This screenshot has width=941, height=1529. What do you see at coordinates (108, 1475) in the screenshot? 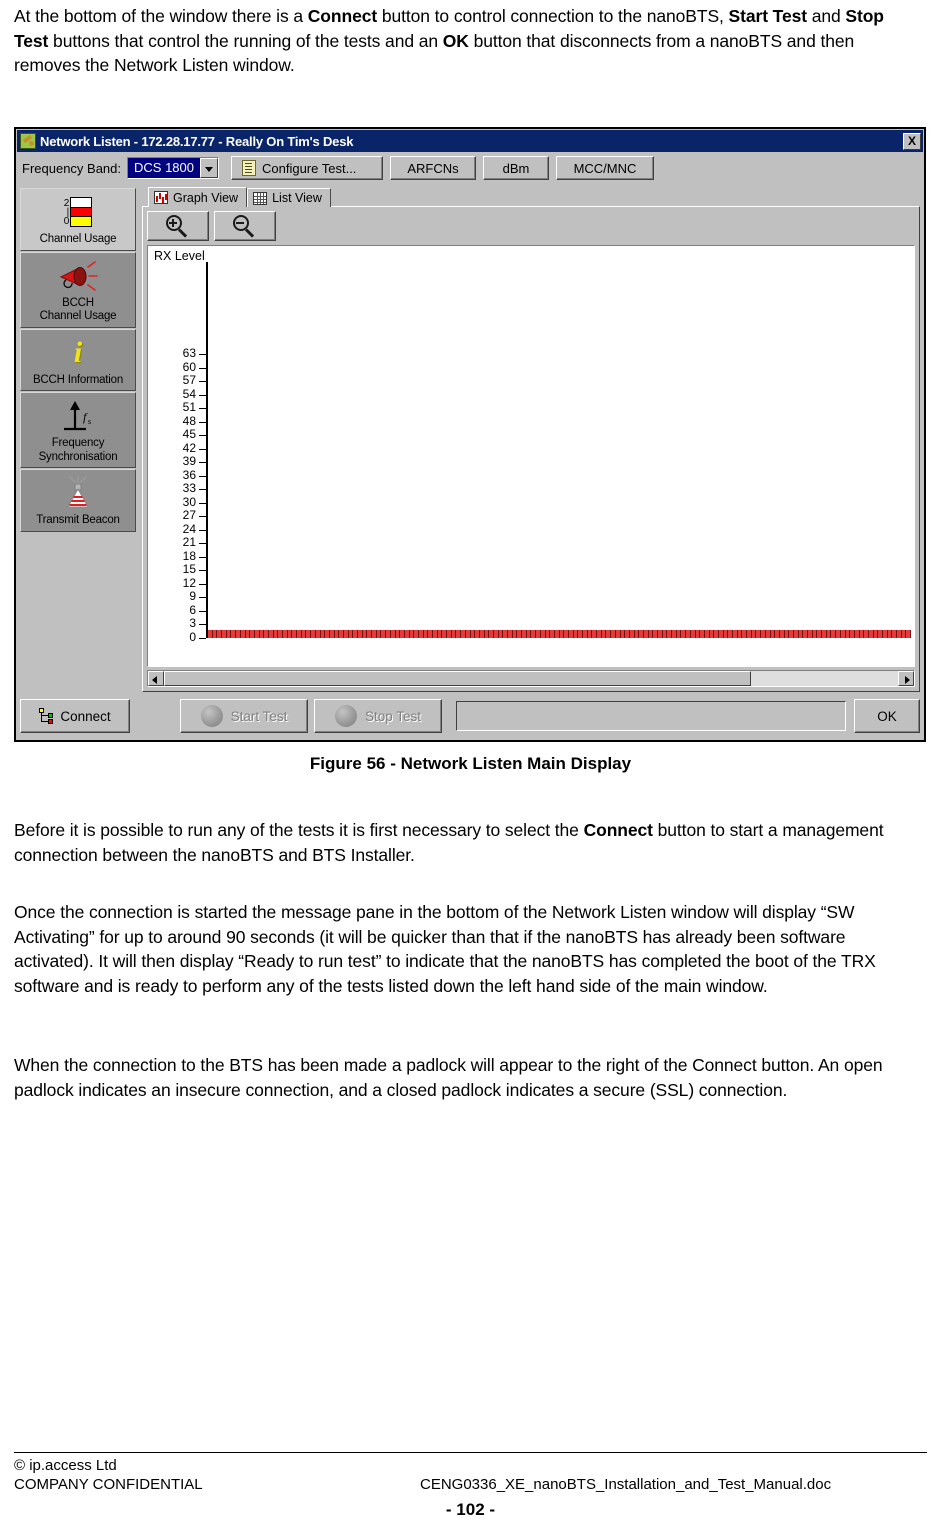
I see `footer-left: © ip.access Ltd COMPANY CONFIDENTIAL` at bounding box center [108, 1475].